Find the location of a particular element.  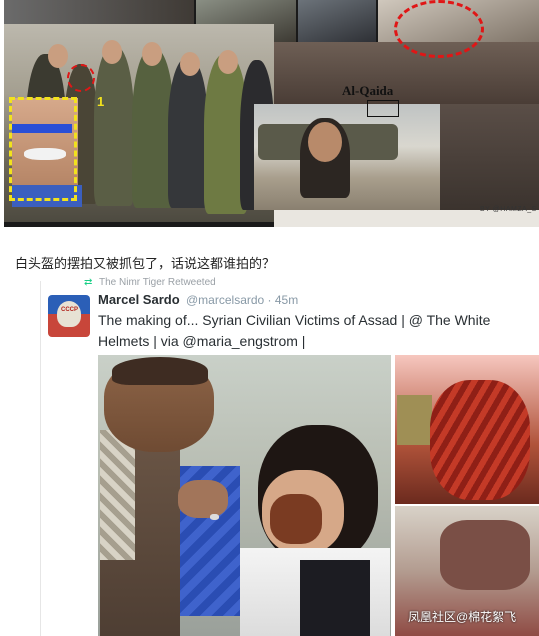

collage-tile-soldier is located at coordinates (406, 73).